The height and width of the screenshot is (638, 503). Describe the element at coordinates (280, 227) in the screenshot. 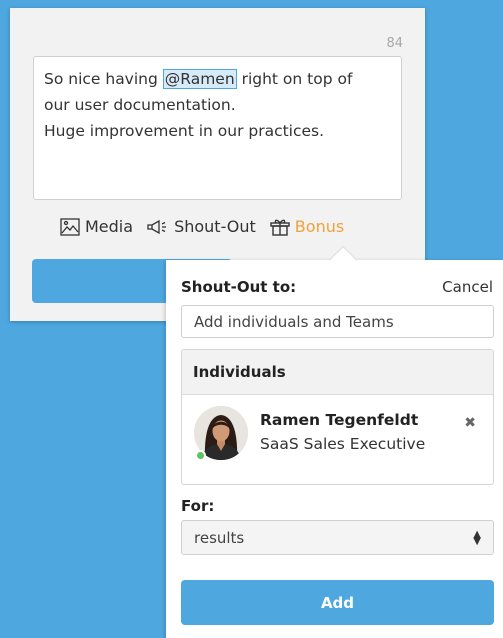

I see `gift-icon` at that location.